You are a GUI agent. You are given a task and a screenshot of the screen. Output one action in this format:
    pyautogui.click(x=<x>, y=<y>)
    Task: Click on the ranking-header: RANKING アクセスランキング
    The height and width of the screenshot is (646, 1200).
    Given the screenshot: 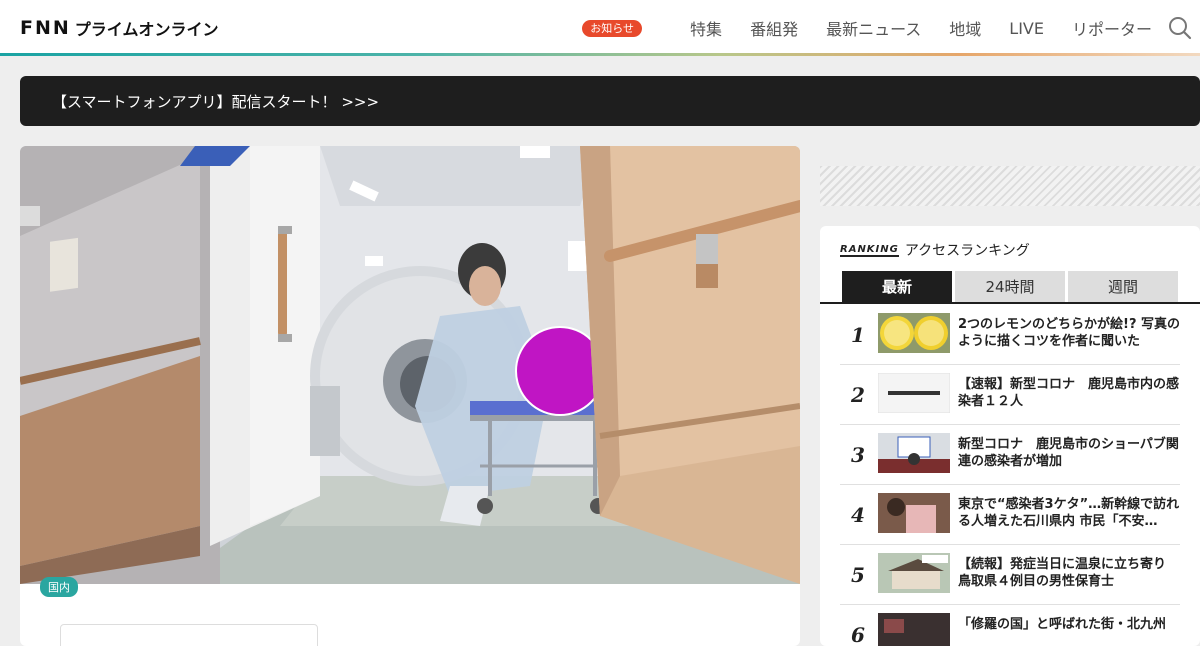 What is the action you would take?
    pyautogui.click(x=935, y=250)
    